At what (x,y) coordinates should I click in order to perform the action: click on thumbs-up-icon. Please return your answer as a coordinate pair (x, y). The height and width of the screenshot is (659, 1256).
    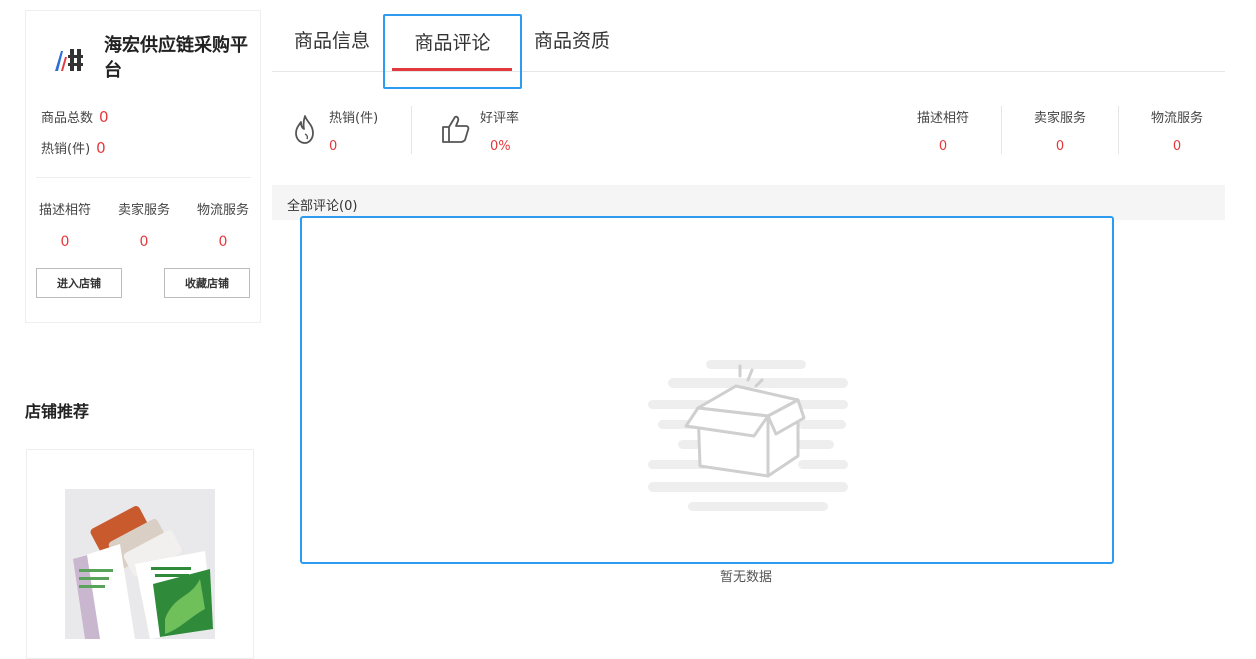
    Looking at the image, I should click on (456, 129).